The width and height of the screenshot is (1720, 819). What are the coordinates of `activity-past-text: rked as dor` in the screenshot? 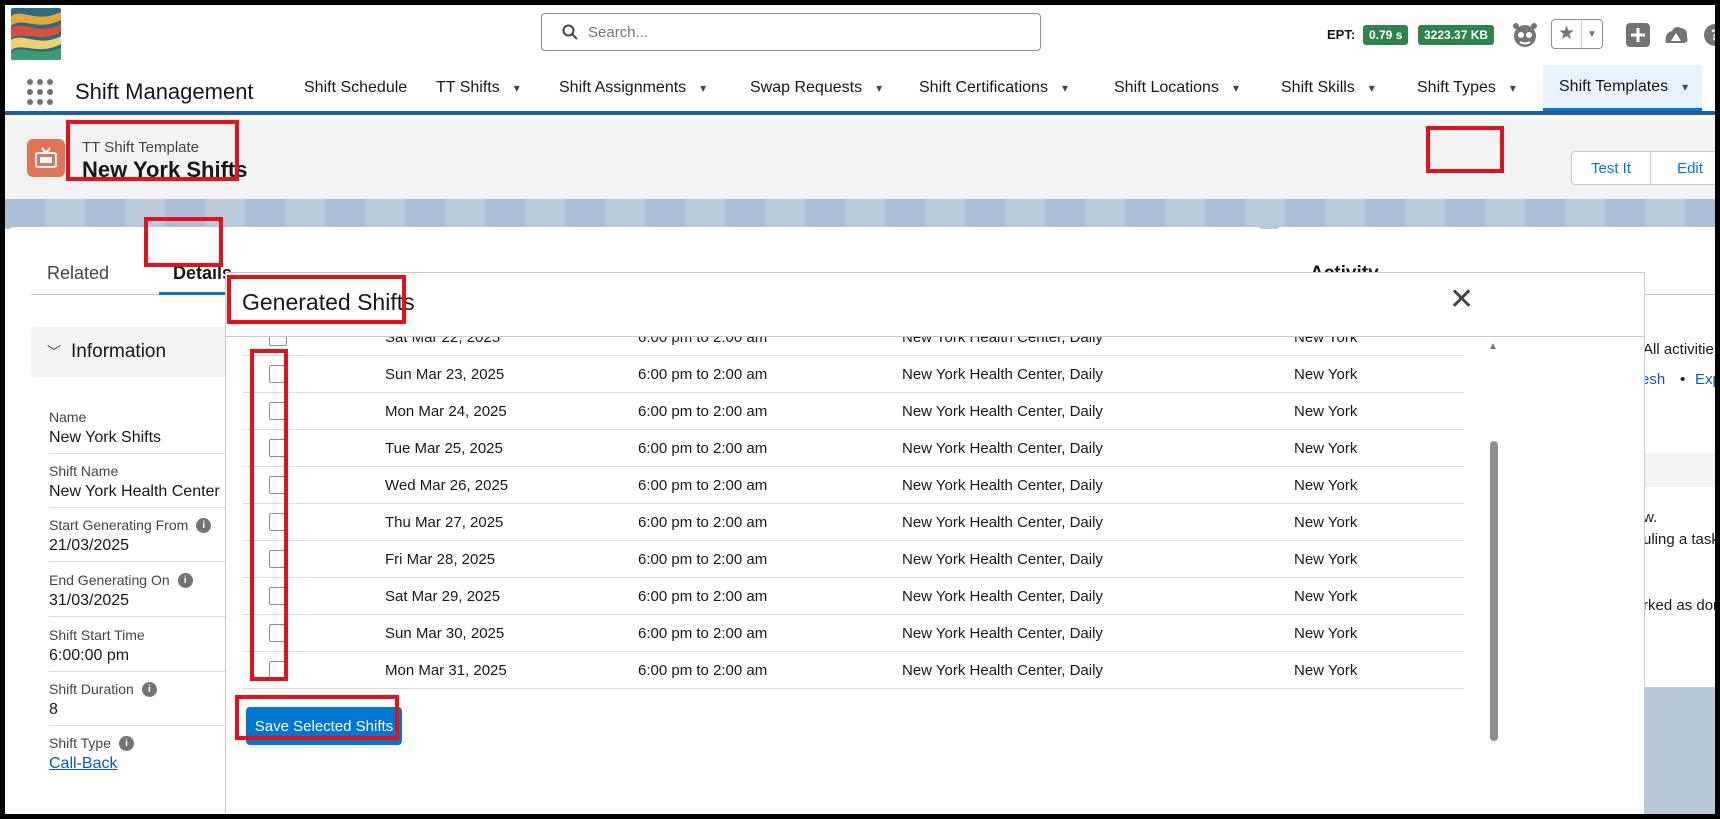 It's located at (1679, 605).